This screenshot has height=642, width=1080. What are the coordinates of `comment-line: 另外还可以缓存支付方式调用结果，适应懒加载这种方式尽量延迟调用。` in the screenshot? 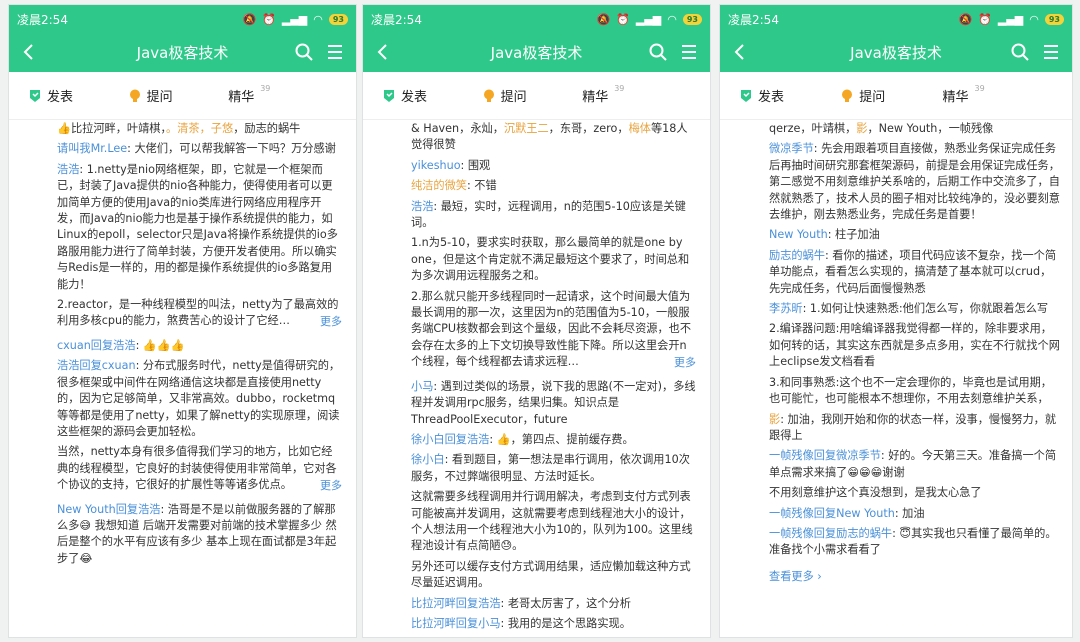 It's located at (553, 575).